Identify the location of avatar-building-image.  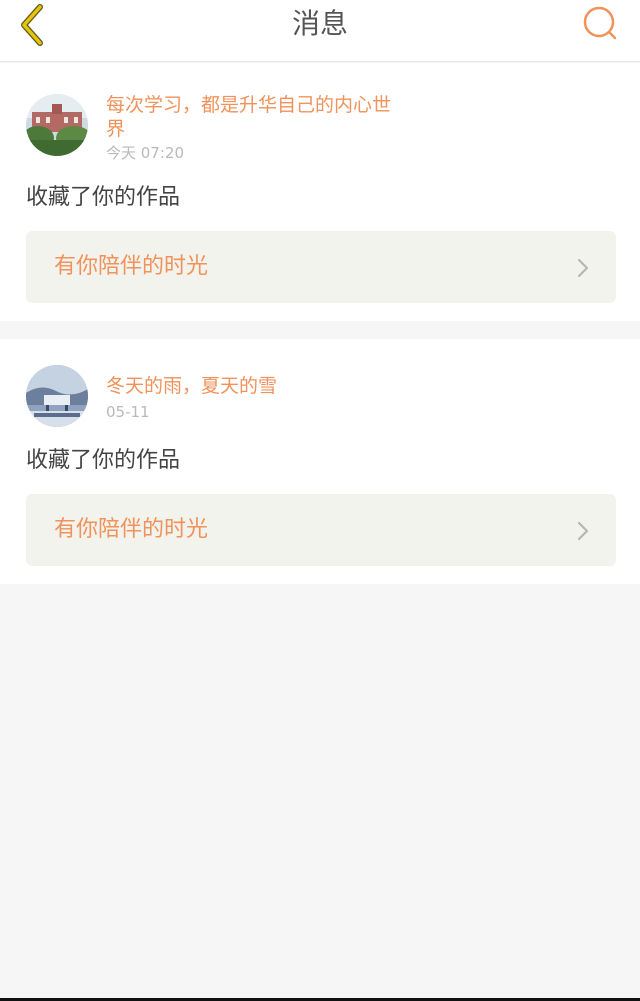
(57, 125).